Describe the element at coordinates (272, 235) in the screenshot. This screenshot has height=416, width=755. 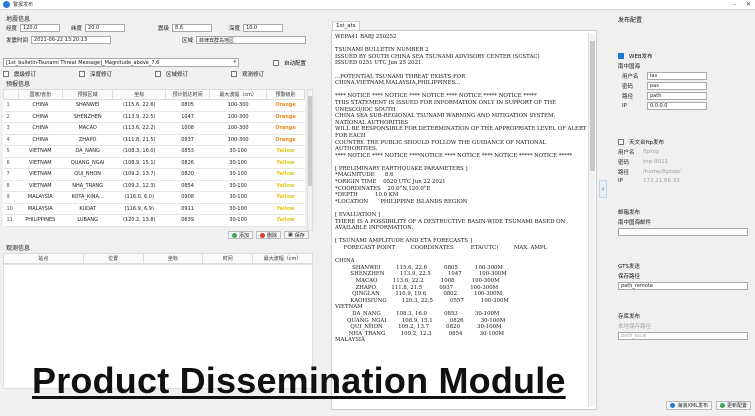
I see `delete-label: 删除` at that location.